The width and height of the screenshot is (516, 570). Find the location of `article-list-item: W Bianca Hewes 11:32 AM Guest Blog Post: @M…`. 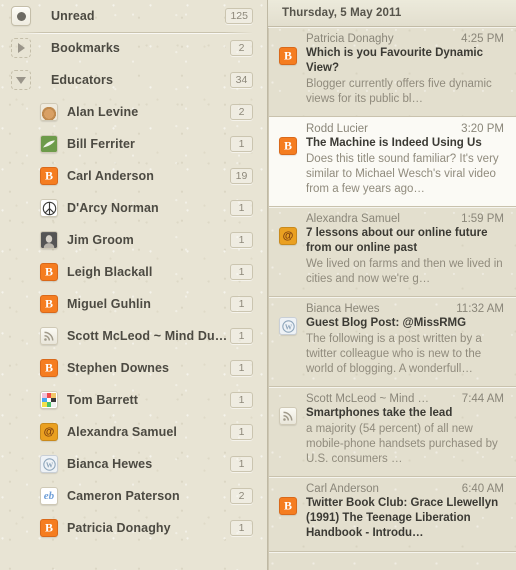

article-list-item: W Bianca Hewes 11:32 AM Guest Blog Post: @M… is located at coordinates (392, 342).